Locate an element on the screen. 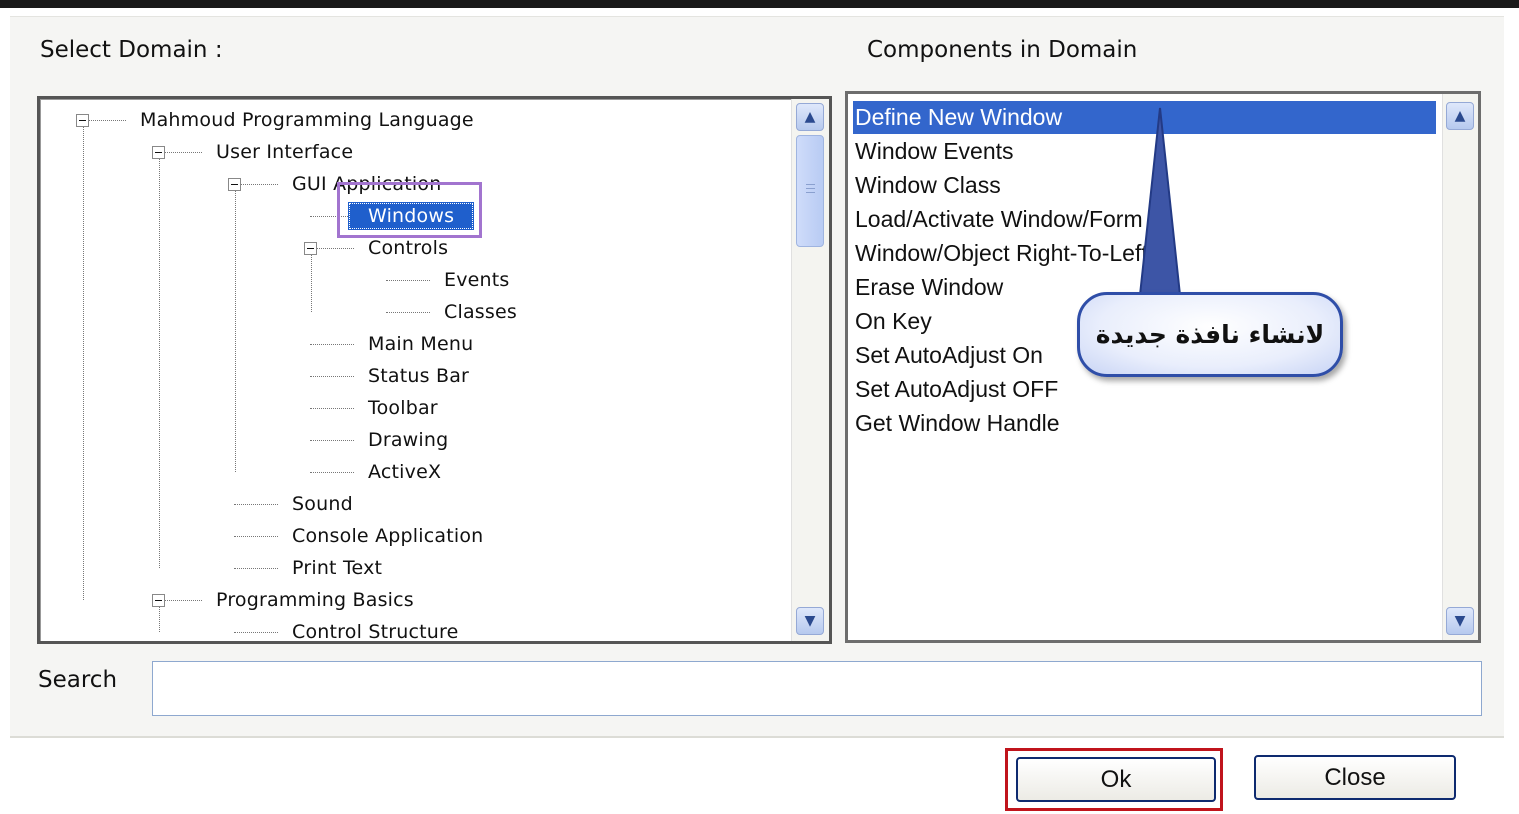 The width and height of the screenshot is (1519, 814). select-domain-label: Select Domain : is located at coordinates (131, 50).